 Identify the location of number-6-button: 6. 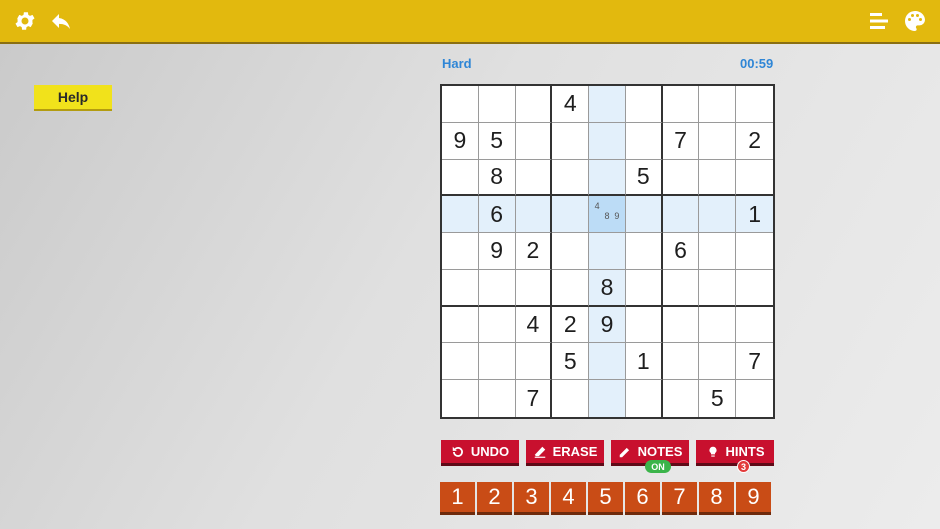
(642, 498).